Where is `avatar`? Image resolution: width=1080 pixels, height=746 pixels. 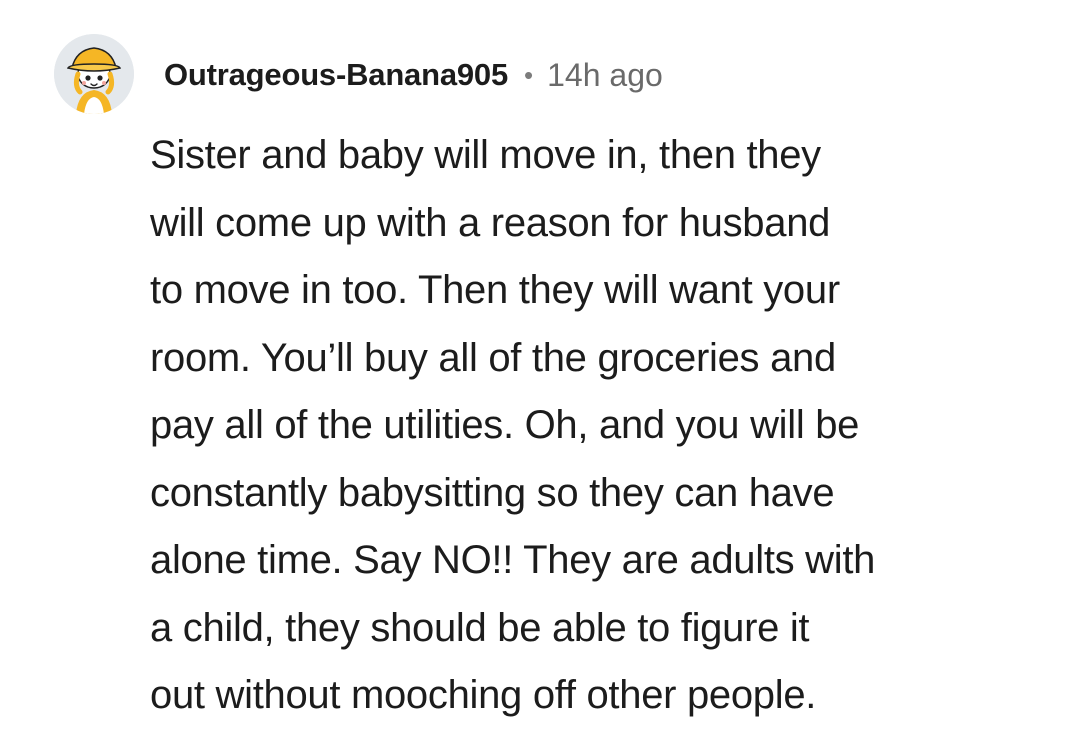
avatar is located at coordinates (94, 74).